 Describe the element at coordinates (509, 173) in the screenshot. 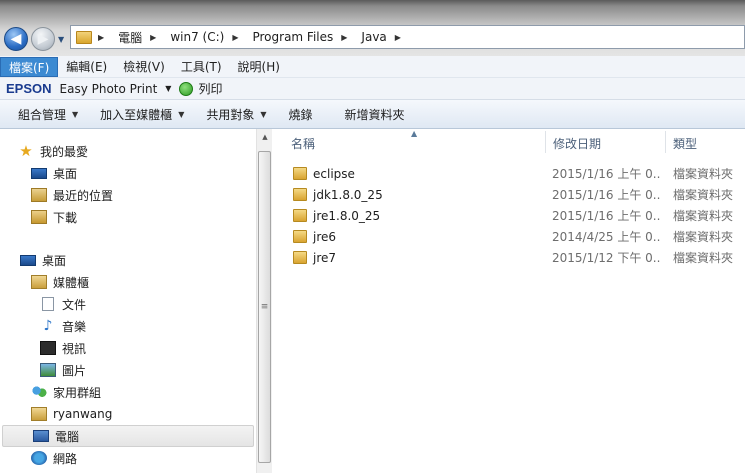

I see `file-row: eclipse 2015/1/16 上午 0... 檔案資料夾` at that location.